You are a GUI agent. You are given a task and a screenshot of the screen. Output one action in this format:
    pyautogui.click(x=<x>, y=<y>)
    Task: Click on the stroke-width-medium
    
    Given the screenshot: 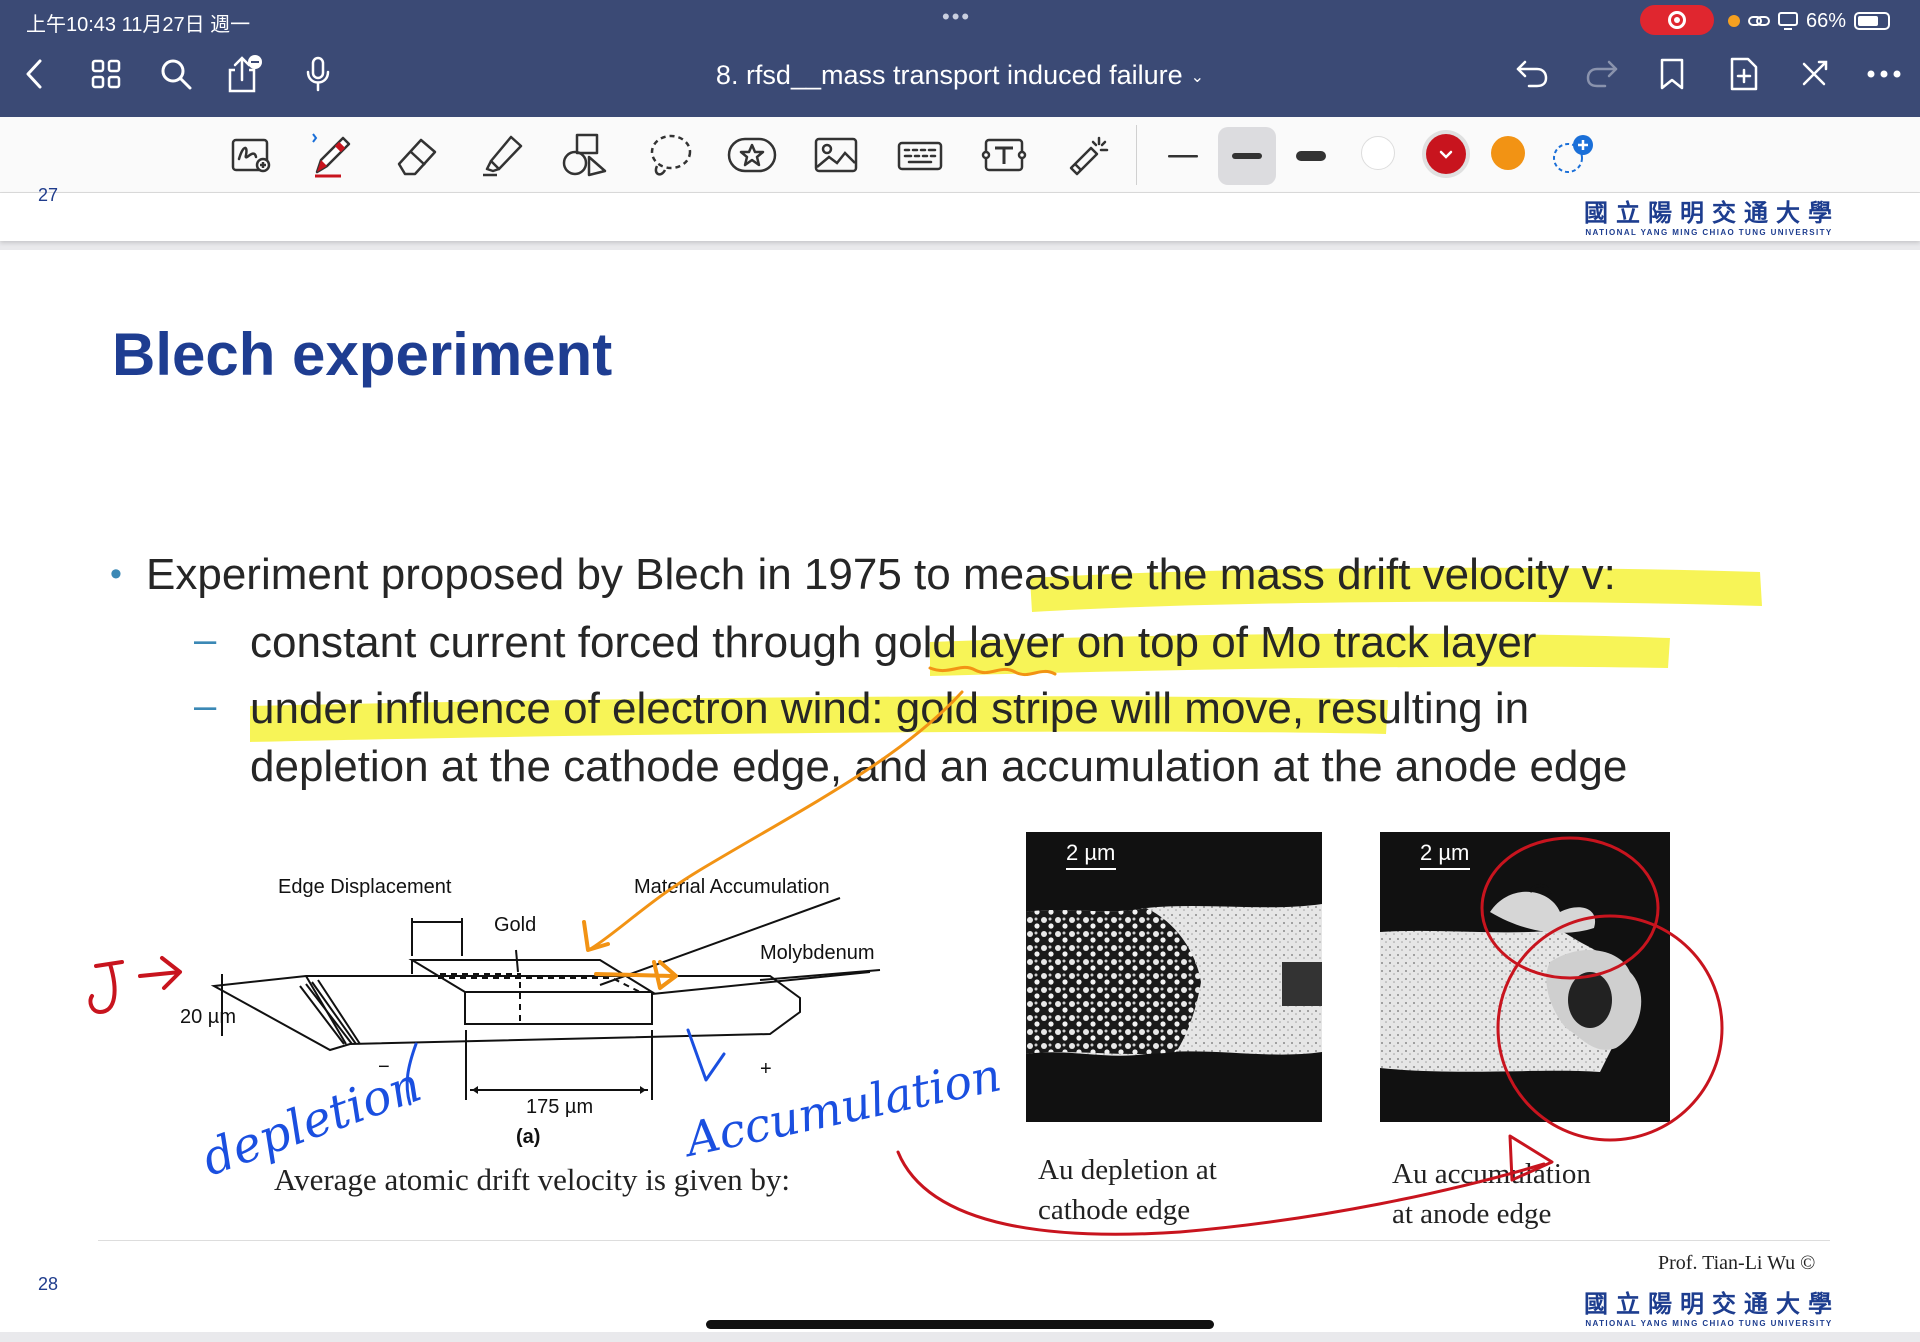 What is the action you would take?
    pyautogui.click(x=1247, y=156)
    